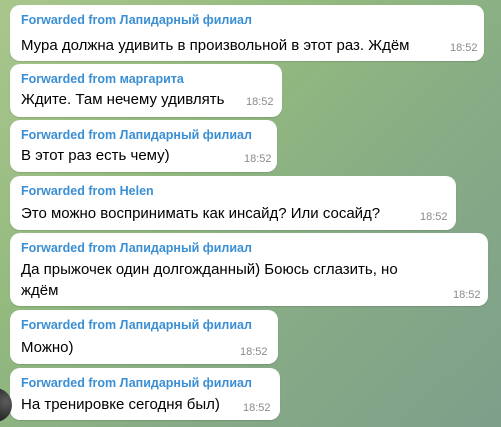  What do you see at coordinates (102, 79) in the screenshot?
I see `forwarded-from-label: Forwarded from маргарита` at bounding box center [102, 79].